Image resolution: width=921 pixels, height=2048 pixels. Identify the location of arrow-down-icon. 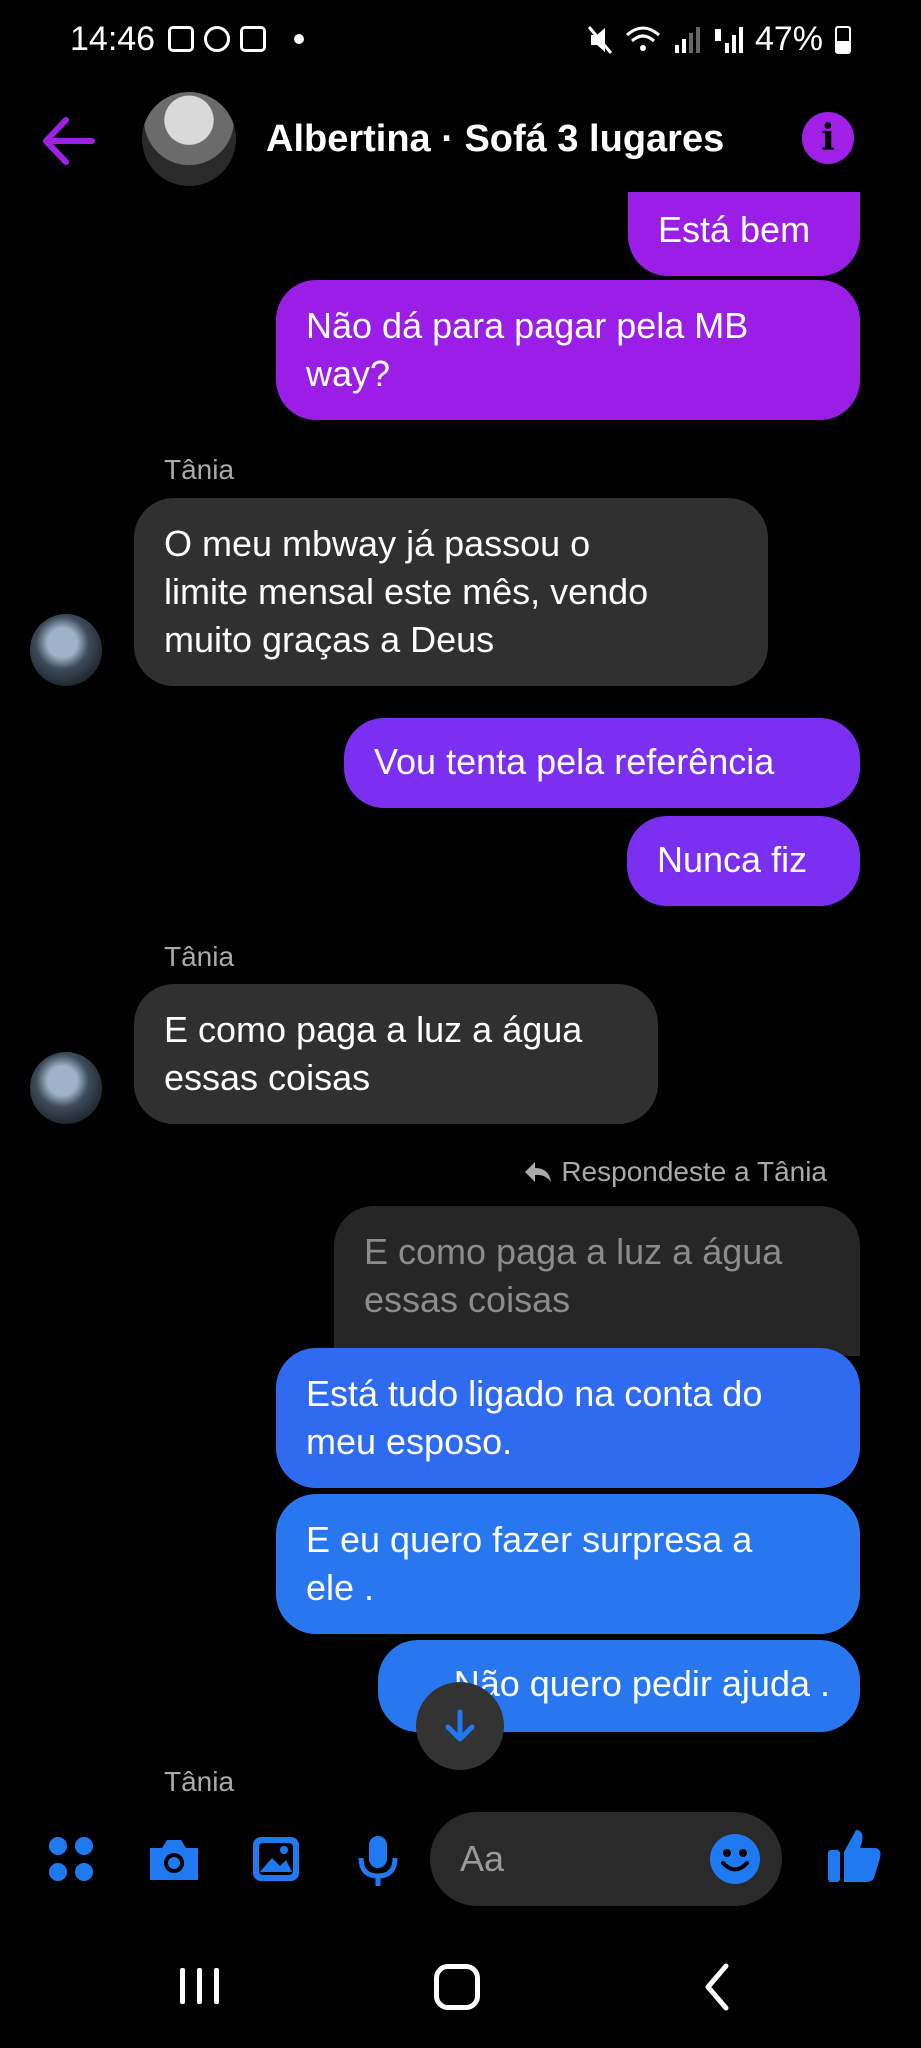
(460, 1725).